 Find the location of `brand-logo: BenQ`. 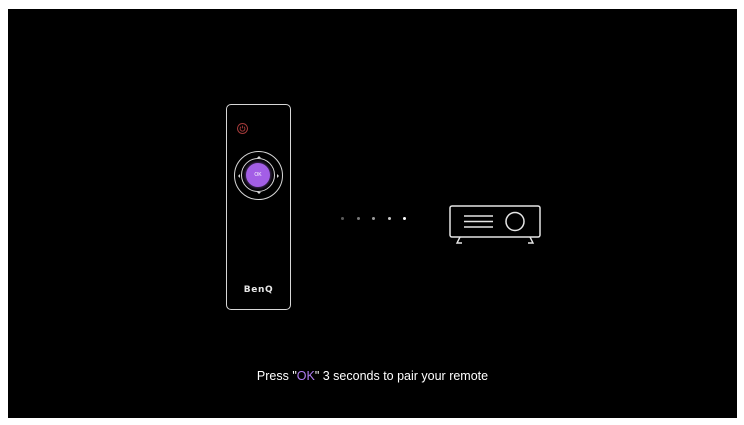

brand-logo: BenQ is located at coordinates (258, 290).